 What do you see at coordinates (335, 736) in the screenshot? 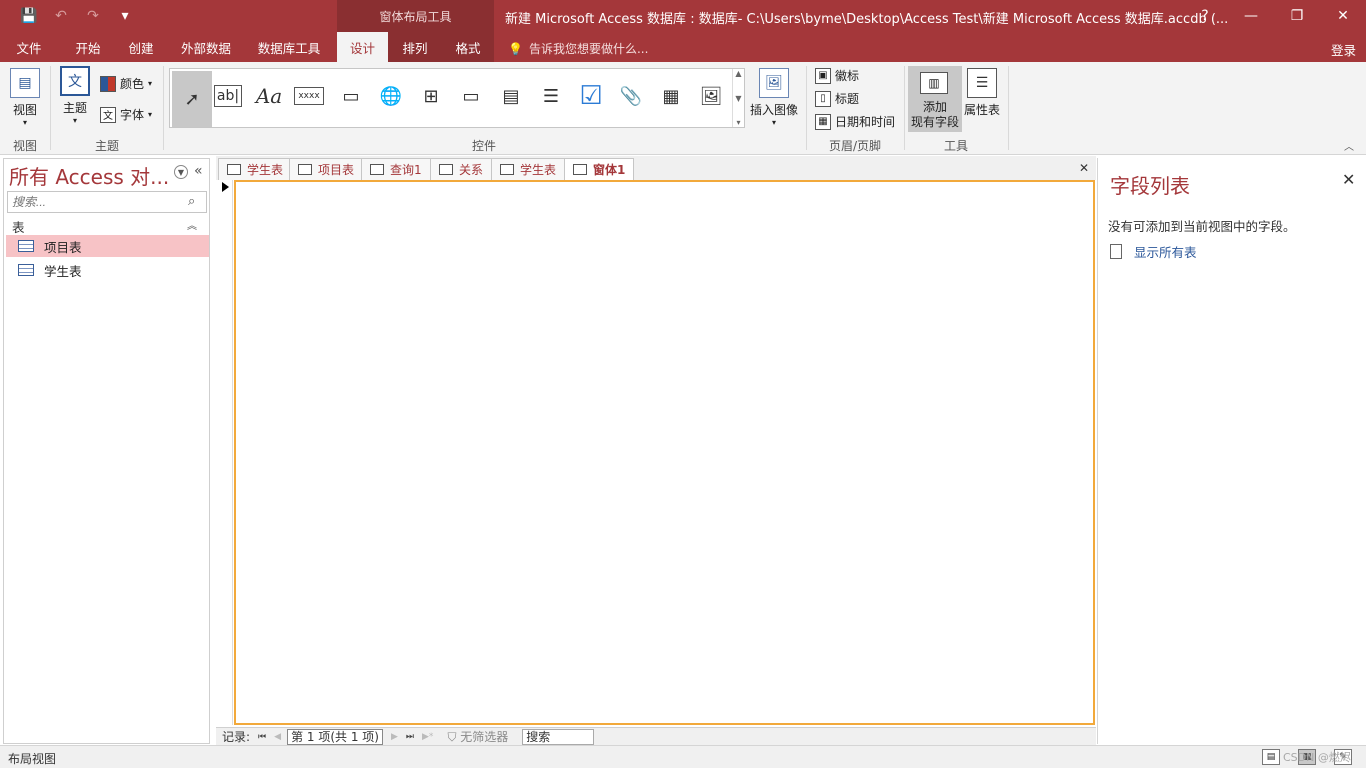
I see `record-position-field: 第 1 项(共 1 项)` at bounding box center [335, 736].